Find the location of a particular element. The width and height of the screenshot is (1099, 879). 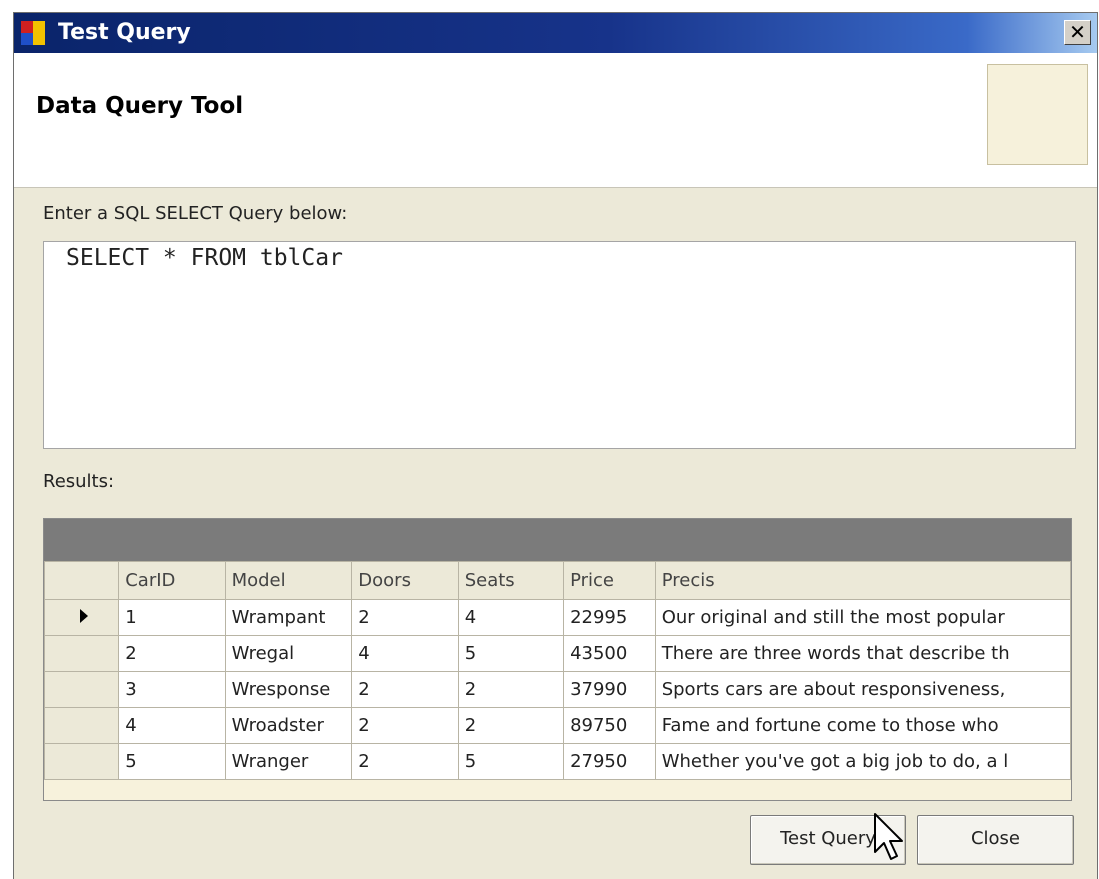

header-image is located at coordinates (1037, 114).